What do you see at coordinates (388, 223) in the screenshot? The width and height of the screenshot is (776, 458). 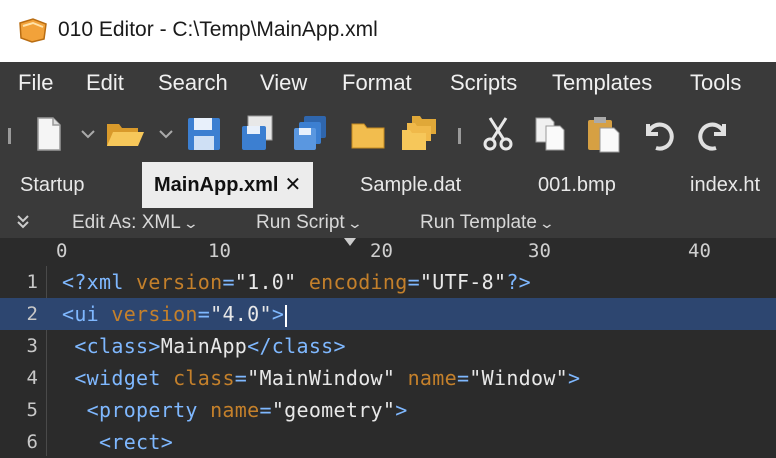 I see `editor-subbar: Edit As: XML ⌄ Run Script ⌄ Run Template ⌄` at bounding box center [388, 223].